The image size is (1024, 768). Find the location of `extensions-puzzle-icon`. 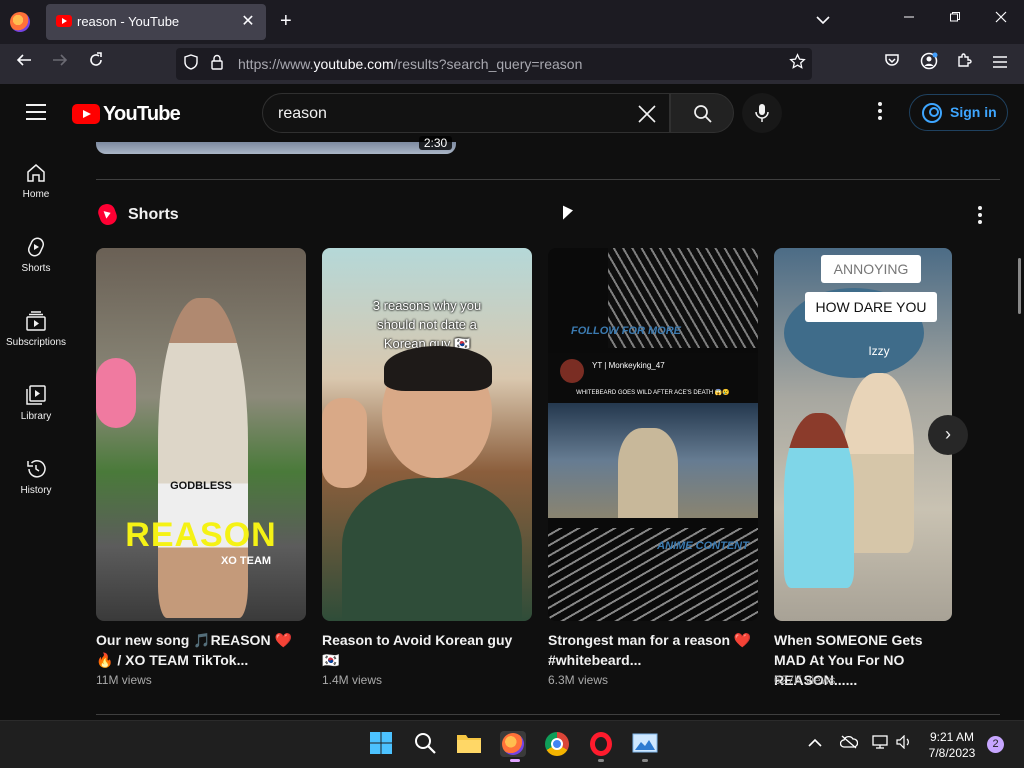

extensions-puzzle-icon is located at coordinates (964, 62).